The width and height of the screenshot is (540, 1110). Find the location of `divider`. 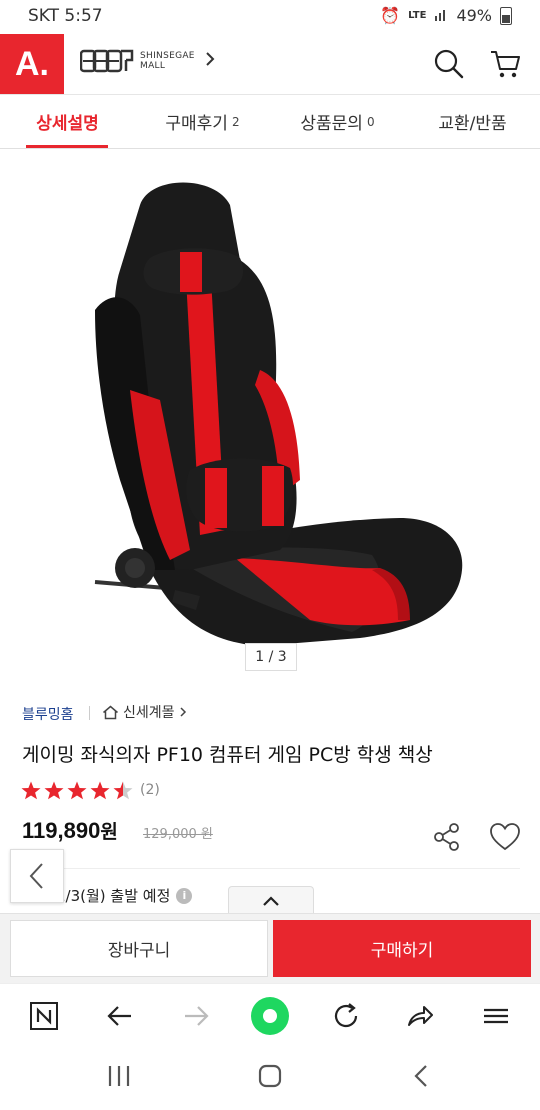

divider is located at coordinates (89, 713).